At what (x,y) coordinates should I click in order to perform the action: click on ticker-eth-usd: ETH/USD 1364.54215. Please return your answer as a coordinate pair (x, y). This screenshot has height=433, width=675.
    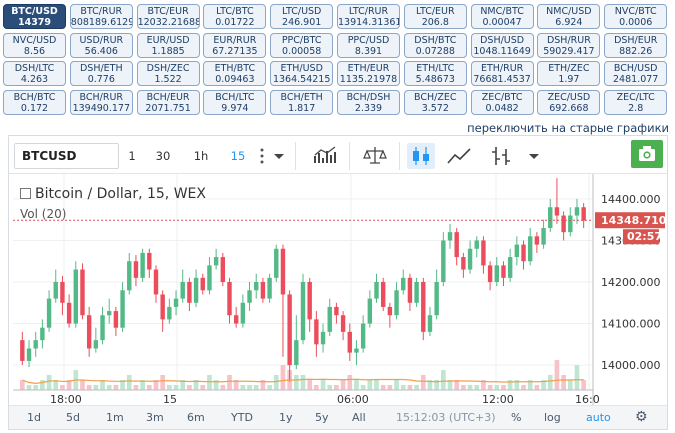
    Looking at the image, I should click on (302, 73).